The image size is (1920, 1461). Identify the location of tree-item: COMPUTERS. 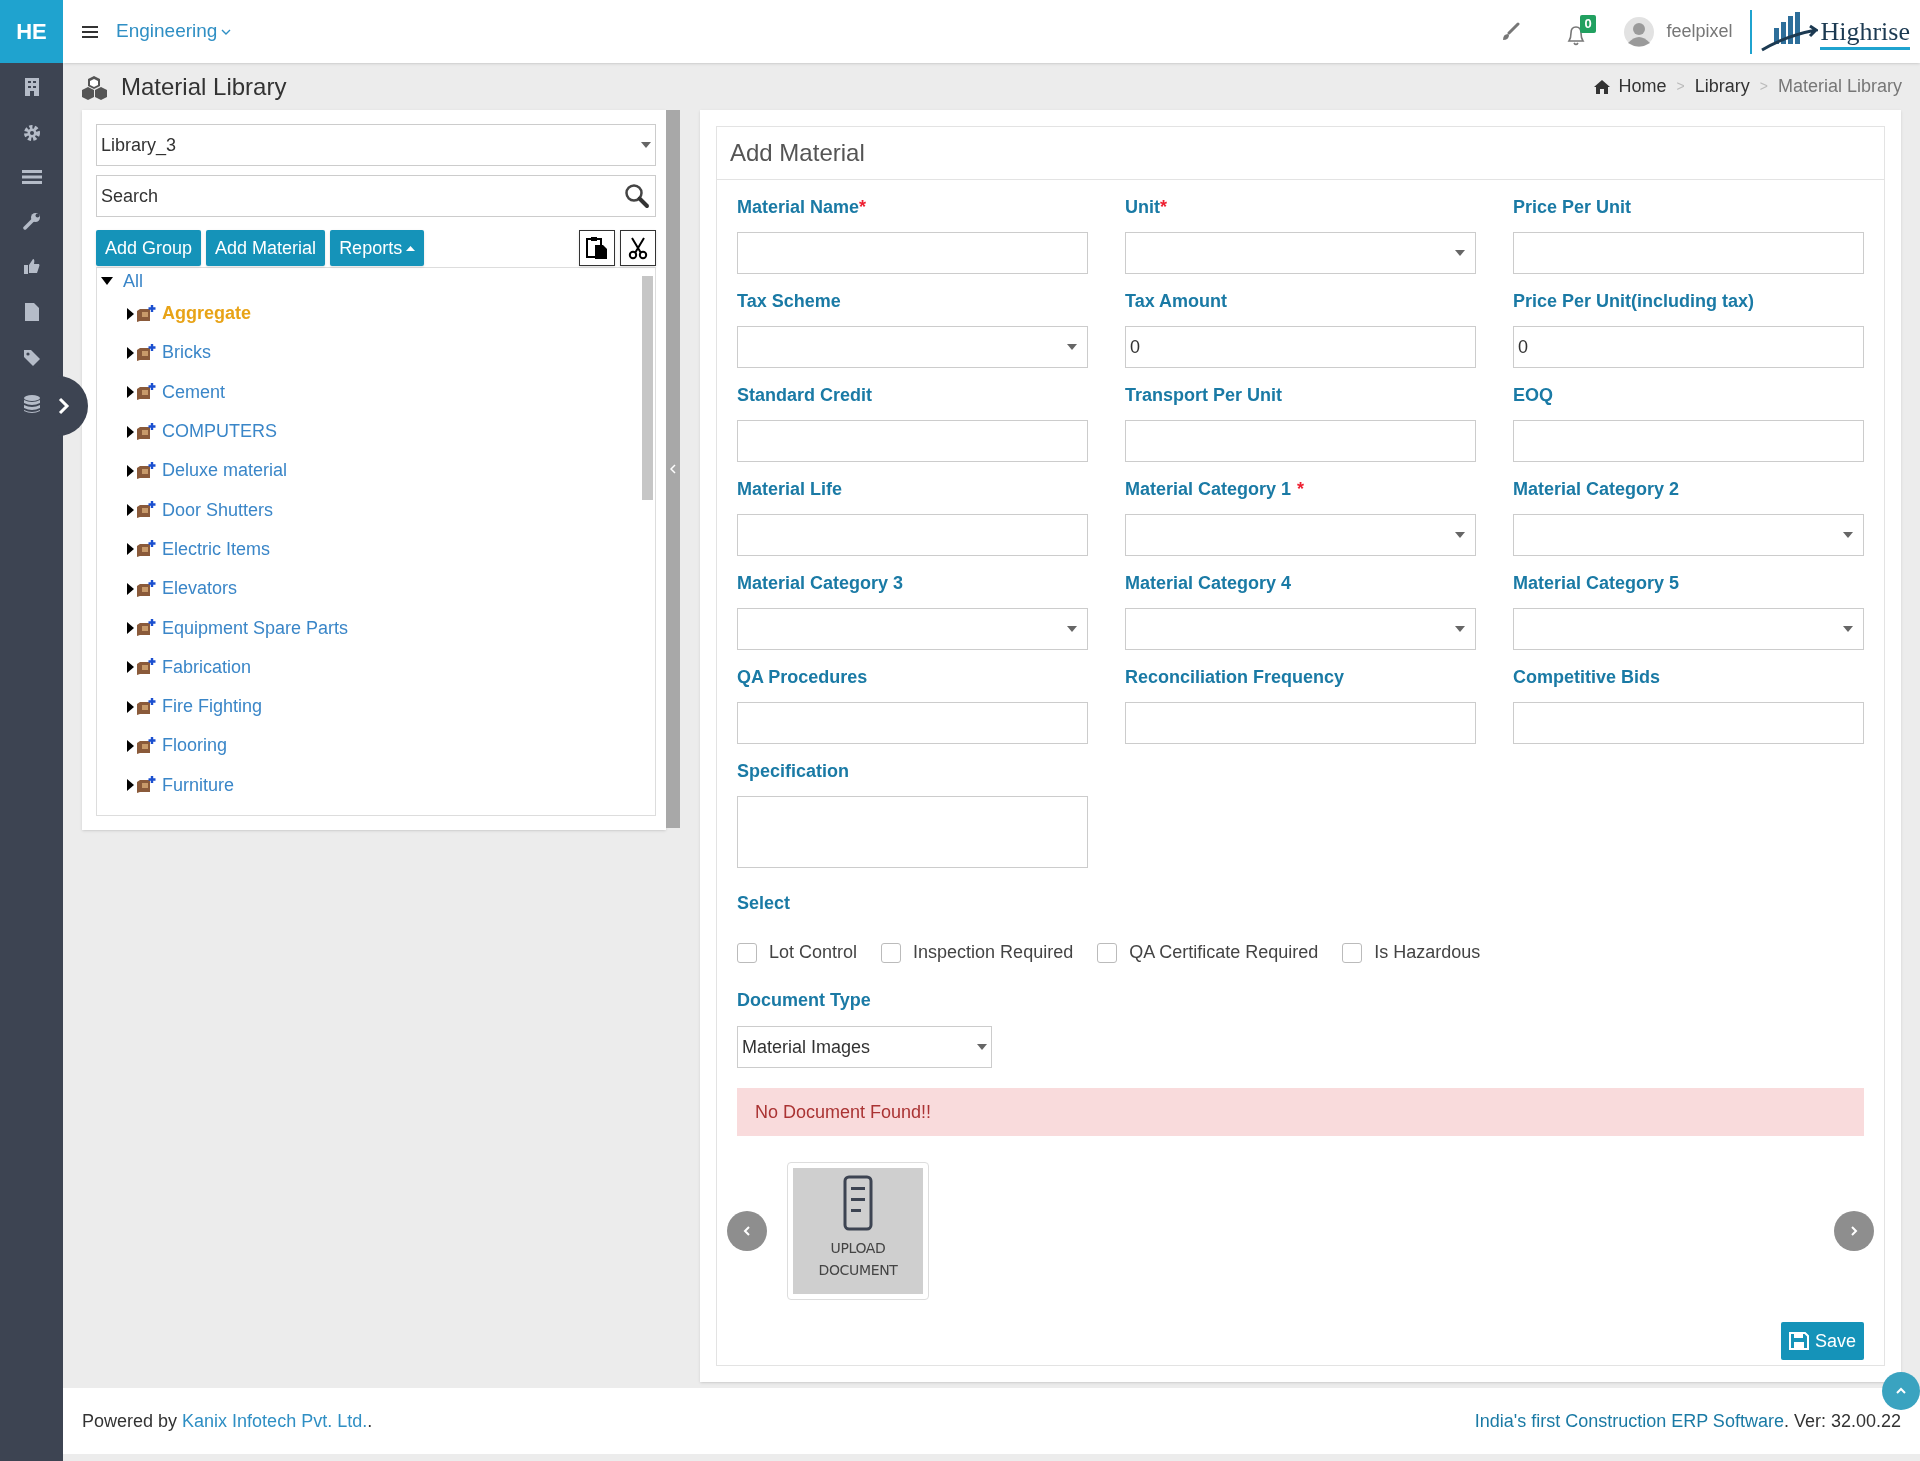
(219, 432).